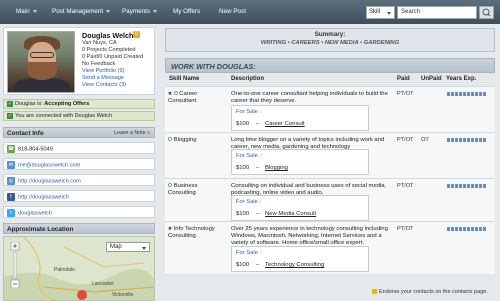 The image size is (500, 301). I want to click on search-icon, so click(486, 12).